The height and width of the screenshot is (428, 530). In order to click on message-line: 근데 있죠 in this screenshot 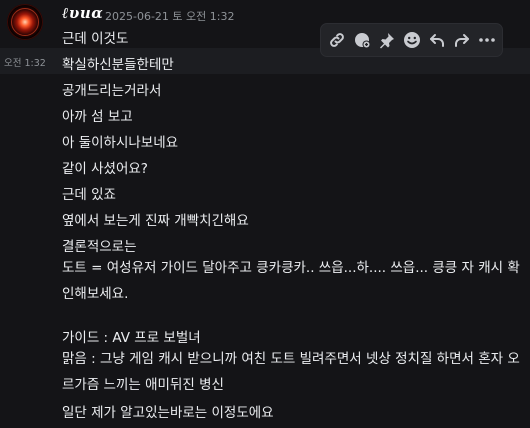, I will do `click(89, 195)`.